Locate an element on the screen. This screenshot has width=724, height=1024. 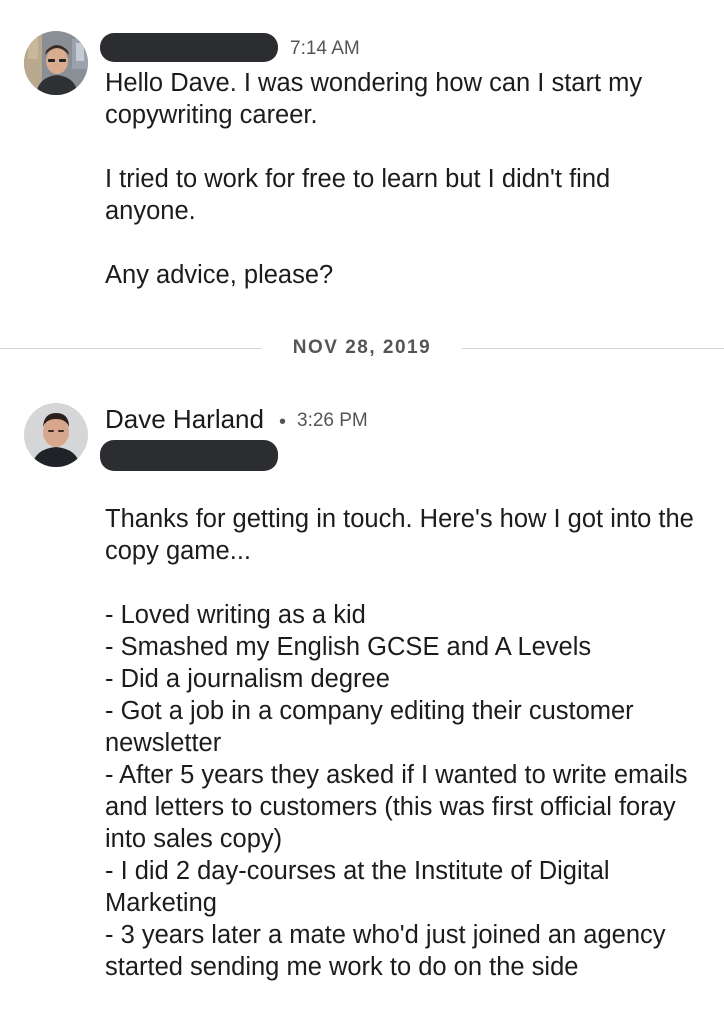
sender-name: Dave Harland is located at coordinates (184, 419).